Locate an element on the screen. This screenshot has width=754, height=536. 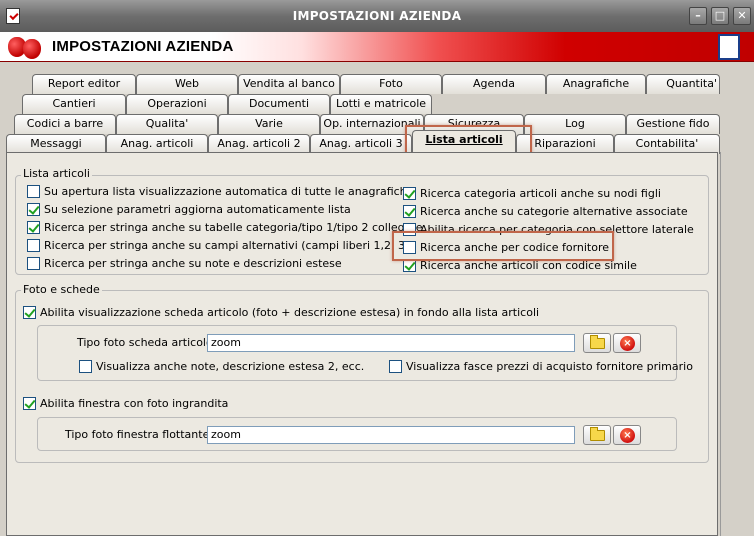
tipo-foto-scheda-label: Tipo foto scheda articolo : is located at coordinates (148, 342).